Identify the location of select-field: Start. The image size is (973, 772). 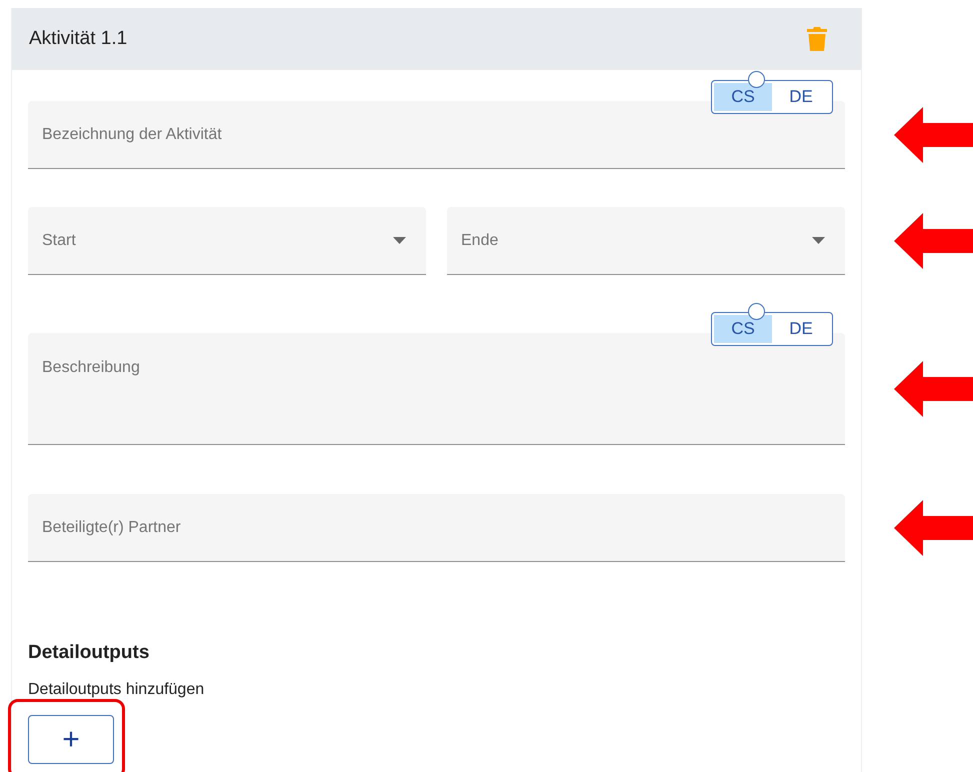
(227, 241).